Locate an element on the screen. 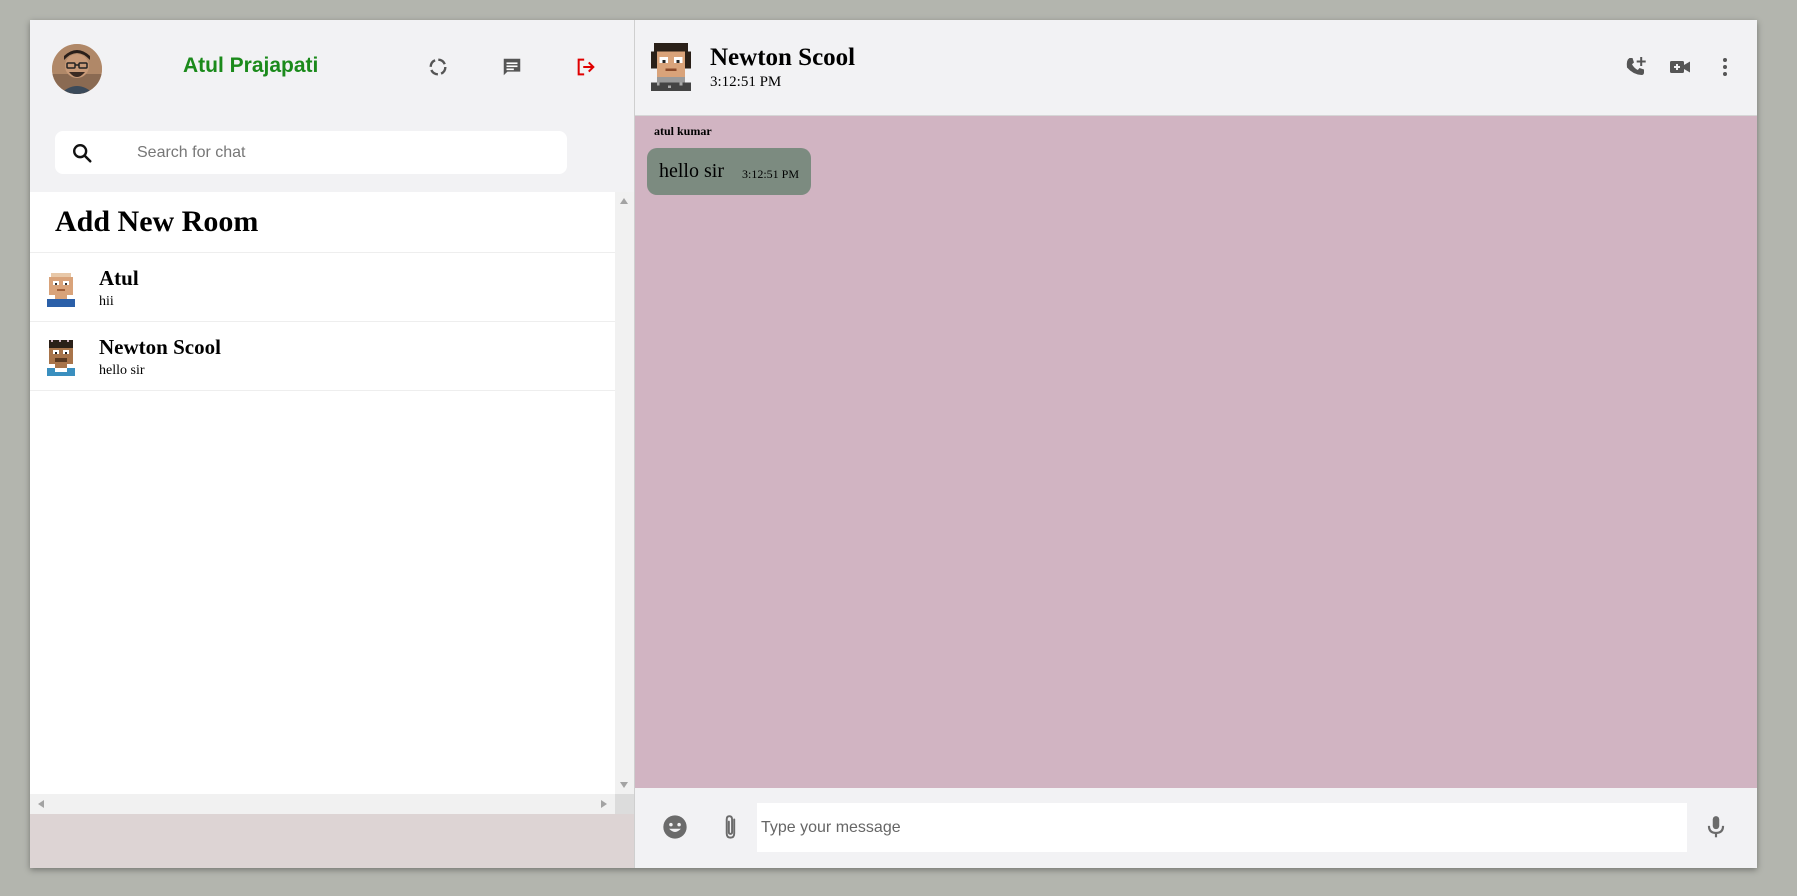 The height and width of the screenshot is (896, 1797). paperclip-icon is located at coordinates (731, 828).